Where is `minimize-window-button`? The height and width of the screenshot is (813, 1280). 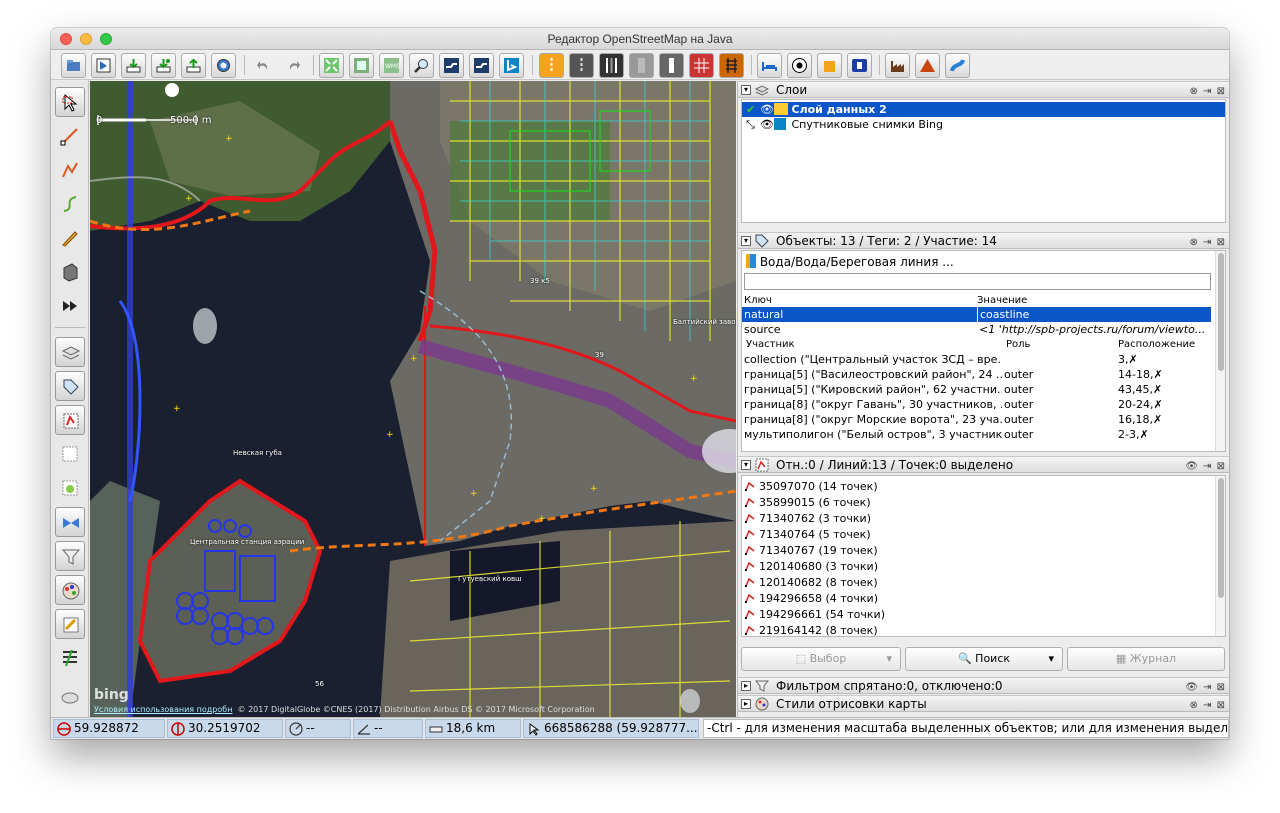 minimize-window-button is located at coordinates (86, 39).